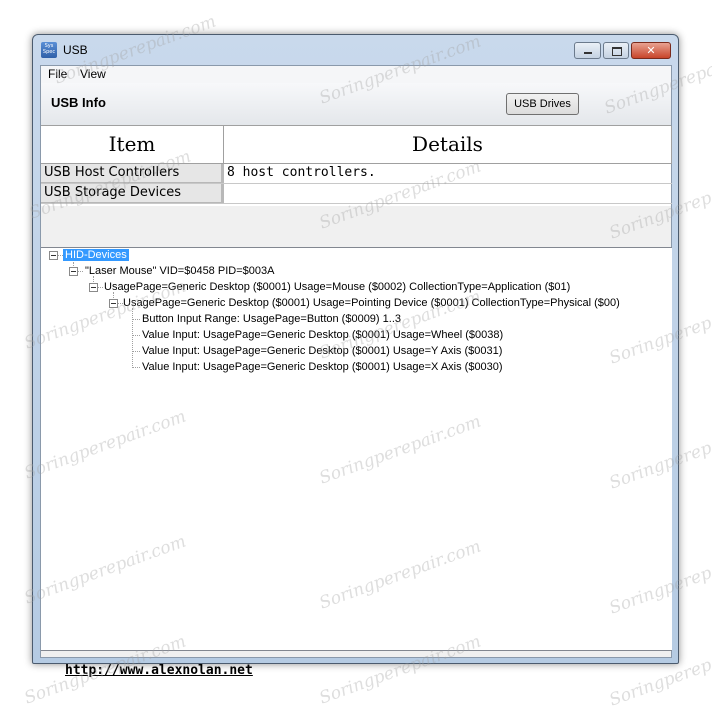 The height and width of the screenshot is (711, 712). I want to click on minimize-icon, so click(588, 53).